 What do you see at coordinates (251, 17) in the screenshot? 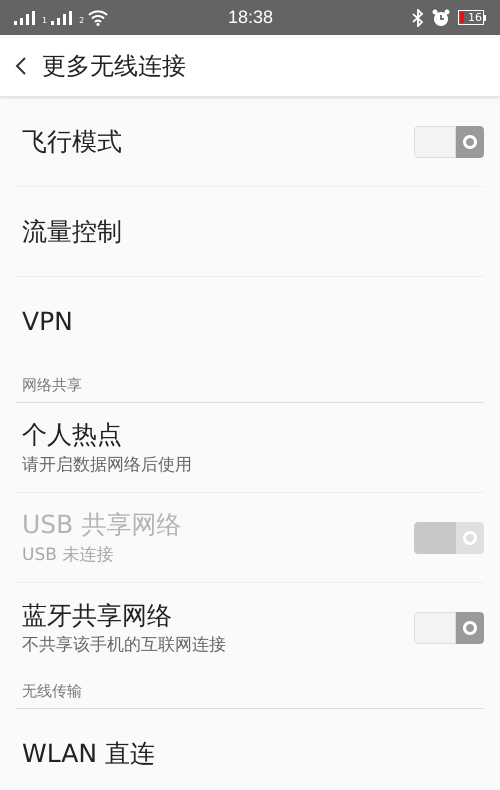
I see `clock: 18:38` at bounding box center [251, 17].